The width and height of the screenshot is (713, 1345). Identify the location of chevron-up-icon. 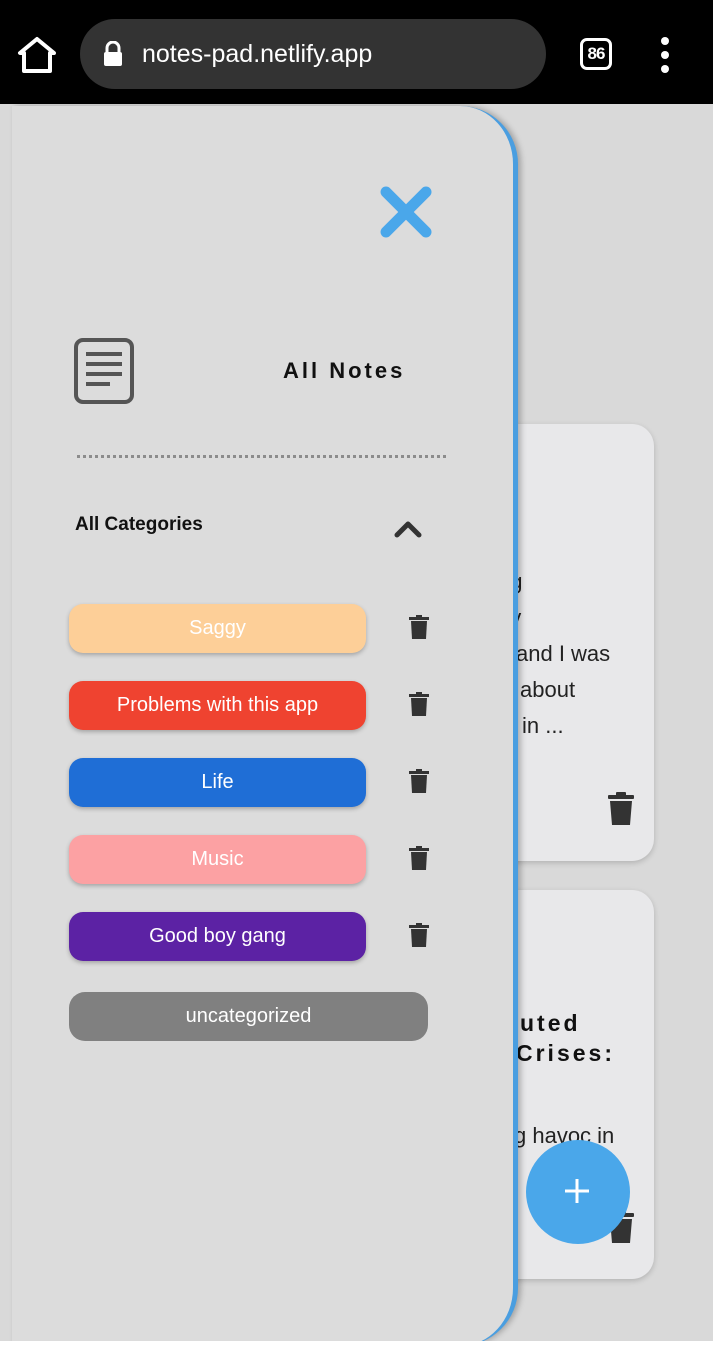
(408, 529).